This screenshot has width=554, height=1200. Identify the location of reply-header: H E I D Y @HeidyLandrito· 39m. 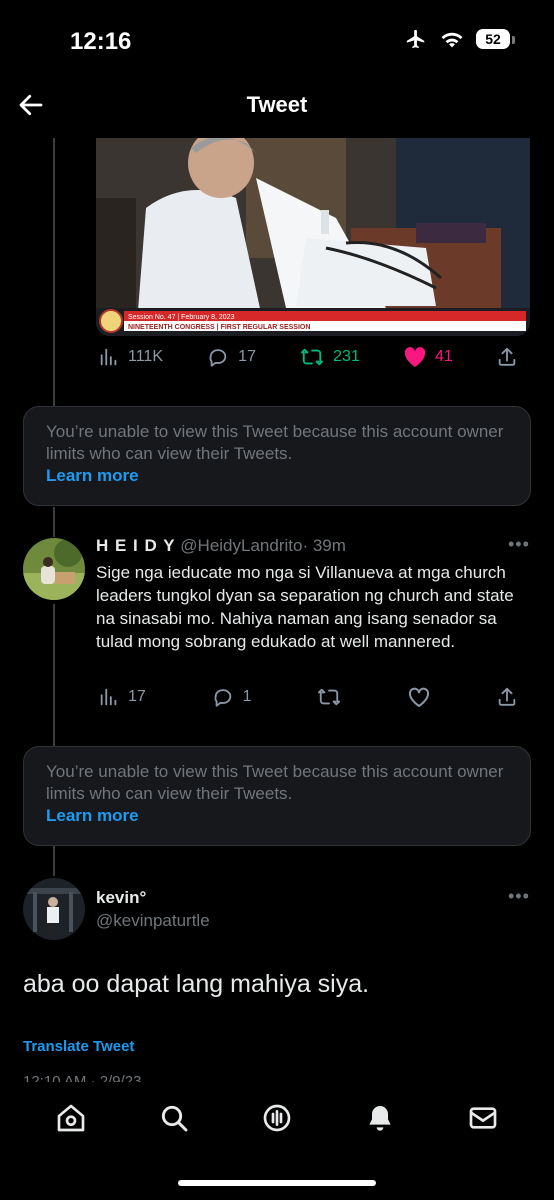
(221, 546).